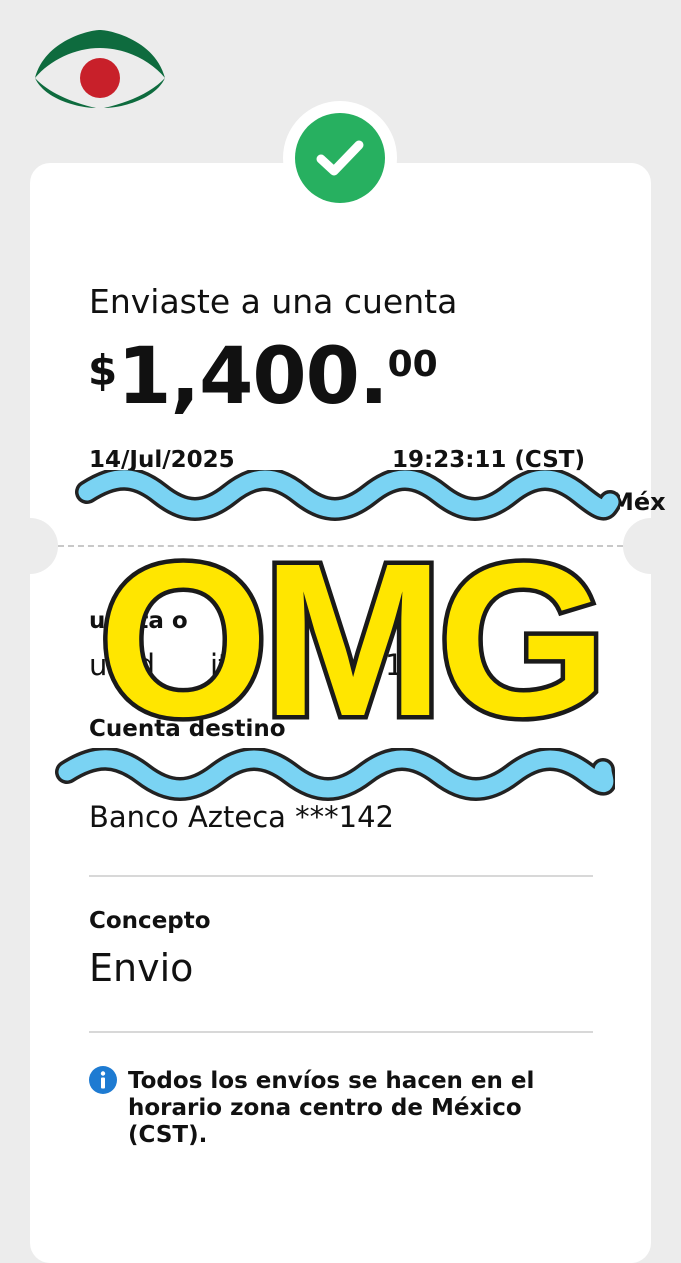 Image resolution: width=681 pixels, height=1263 pixels. Describe the element at coordinates (651, 546) in the screenshot. I see `ticket-notch-right` at that location.